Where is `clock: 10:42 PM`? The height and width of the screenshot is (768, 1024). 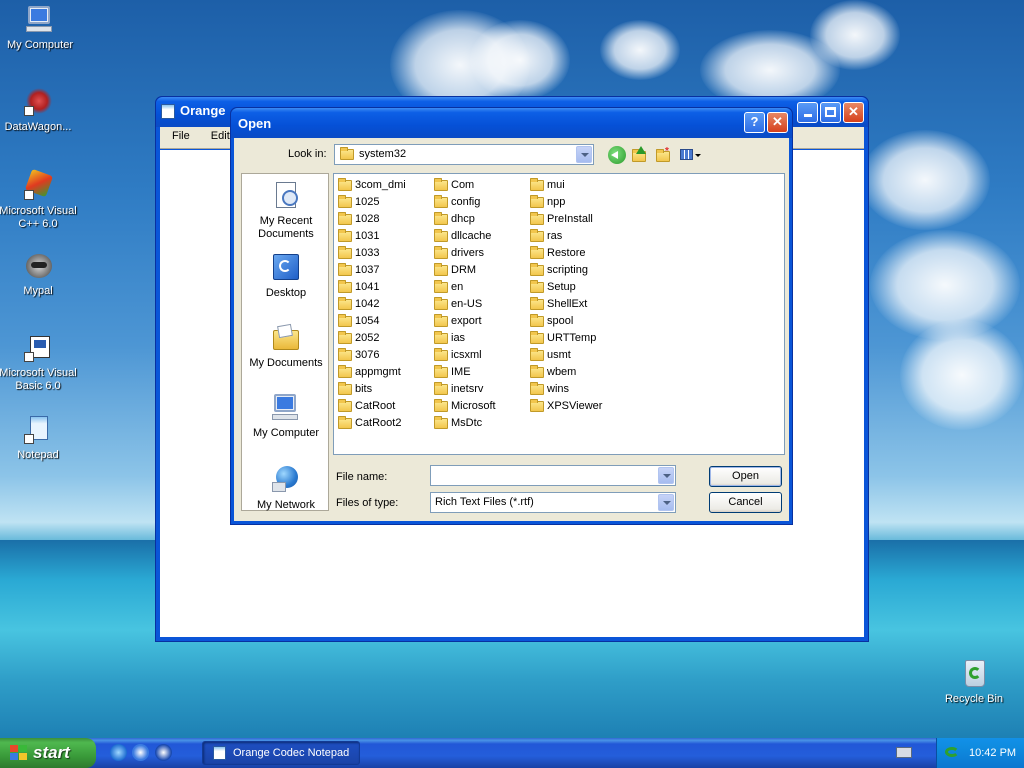
clock: 10:42 PM is located at coordinates (992, 753).